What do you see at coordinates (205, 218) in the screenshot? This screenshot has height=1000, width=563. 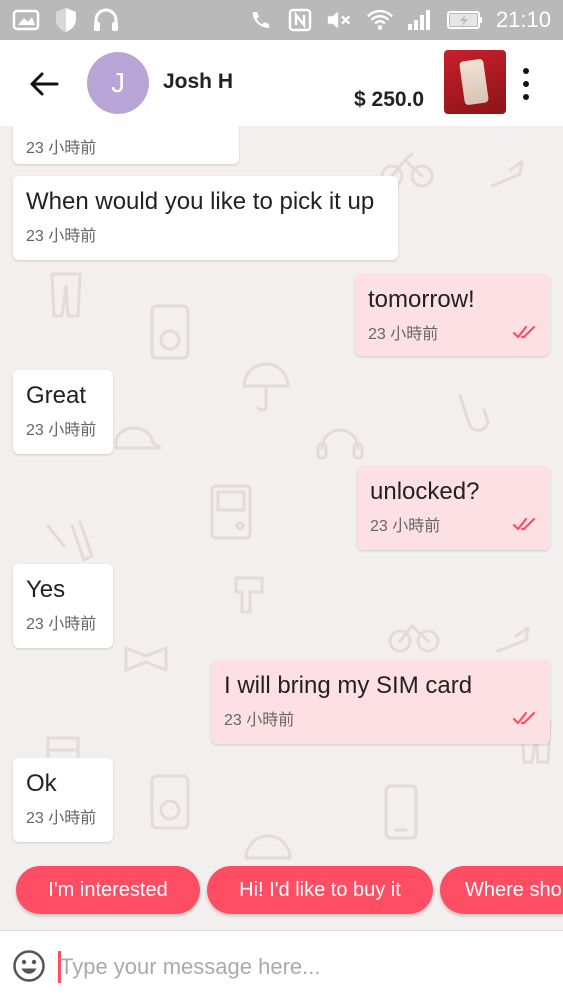 I see `message-incoming: When would you like to pick it up 23 小時前` at bounding box center [205, 218].